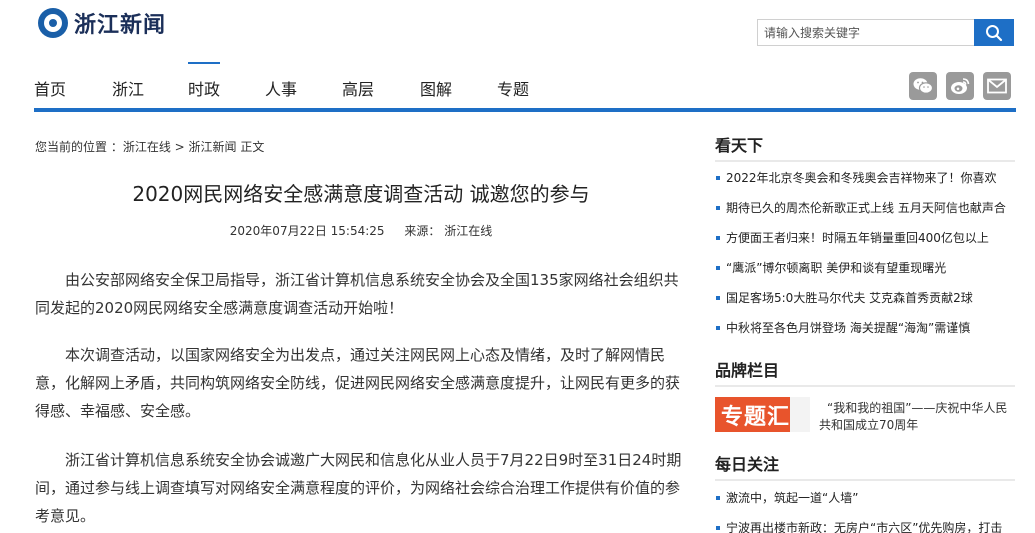  I want to click on brand-topic-image: 专题汇, so click(762, 414).